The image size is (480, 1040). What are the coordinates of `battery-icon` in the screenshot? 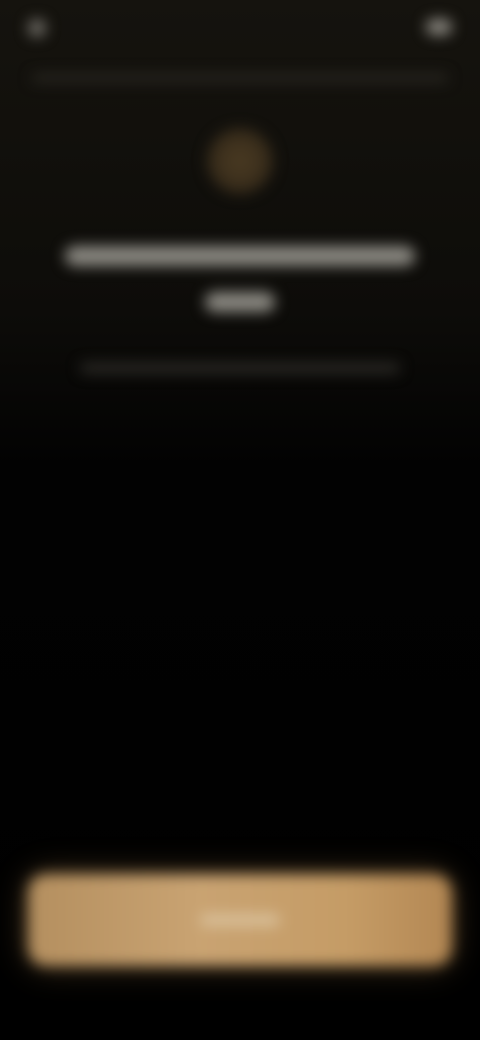 It's located at (439, 27).